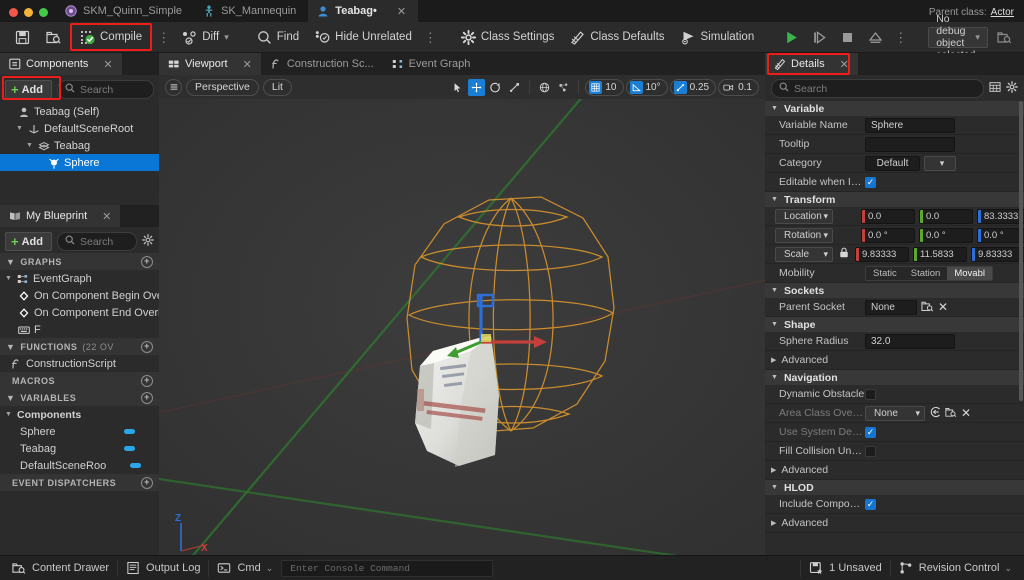 Image resolution: width=1024 pixels, height=580 pixels. What do you see at coordinates (819, 37) in the screenshot?
I see `step-button` at bounding box center [819, 37].